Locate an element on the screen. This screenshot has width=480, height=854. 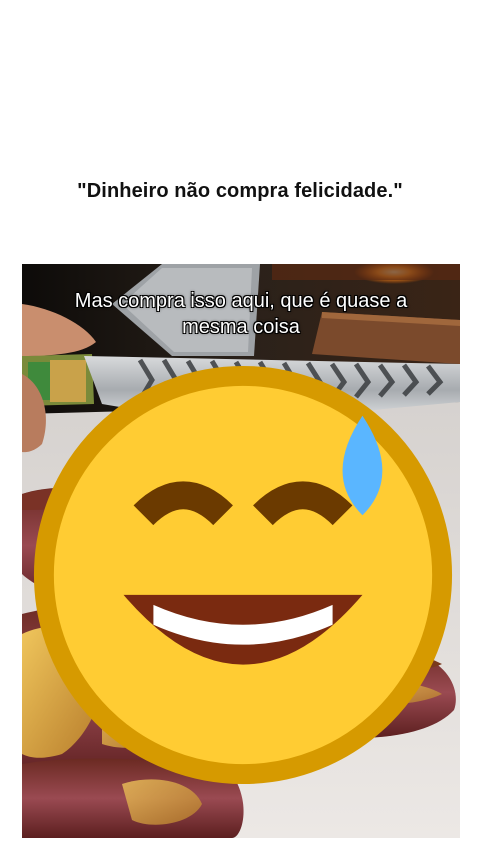
headline: "Dinheiro não compra felicidade." is located at coordinates (240, 191).